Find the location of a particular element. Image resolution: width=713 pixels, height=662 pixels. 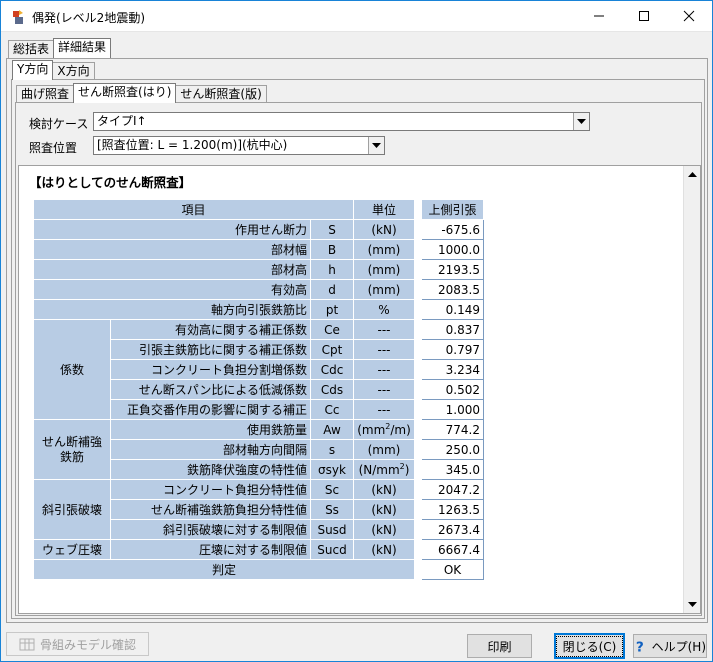

print-label: 印刷 is located at coordinates (499, 646).